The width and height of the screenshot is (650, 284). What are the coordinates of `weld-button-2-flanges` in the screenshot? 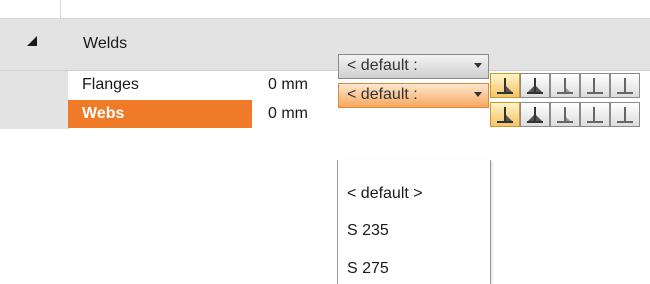 It's located at (535, 85).